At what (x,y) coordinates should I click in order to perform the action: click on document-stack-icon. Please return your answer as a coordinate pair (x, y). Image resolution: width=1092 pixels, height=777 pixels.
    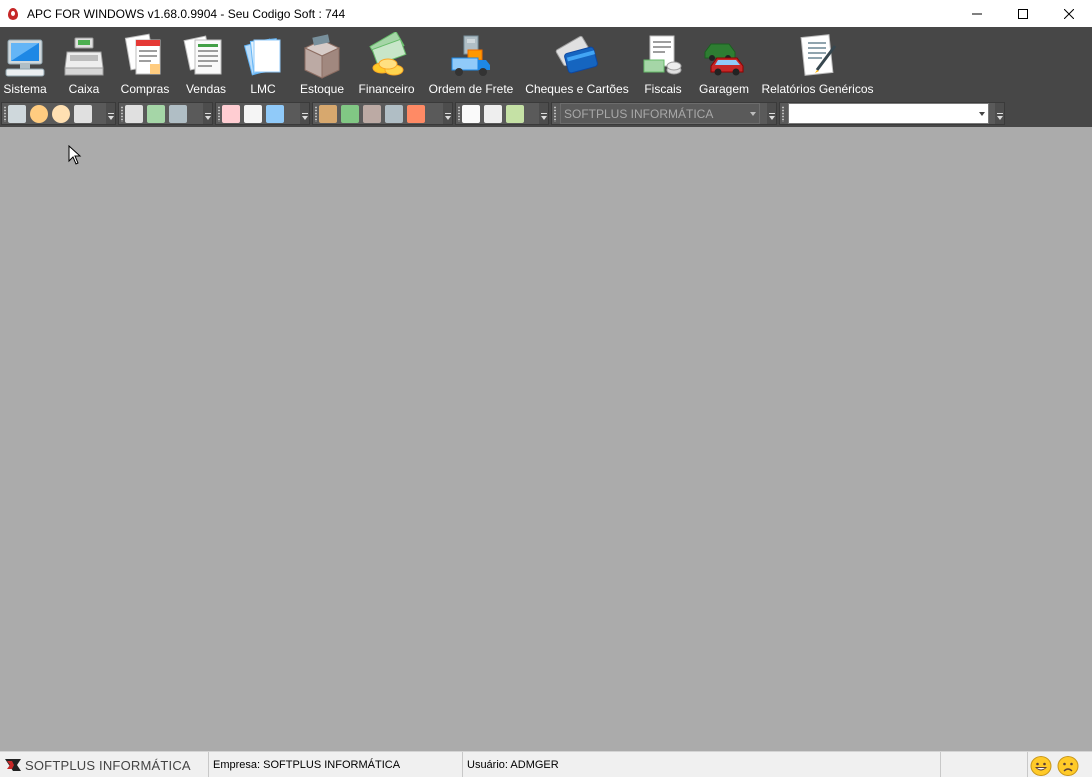
    Looking at the image, I should click on (262, 57).